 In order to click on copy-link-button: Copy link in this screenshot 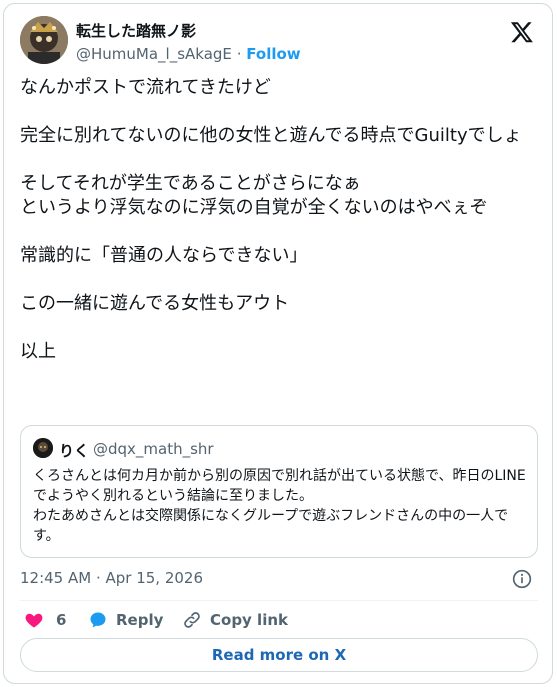, I will do `click(235, 620)`.